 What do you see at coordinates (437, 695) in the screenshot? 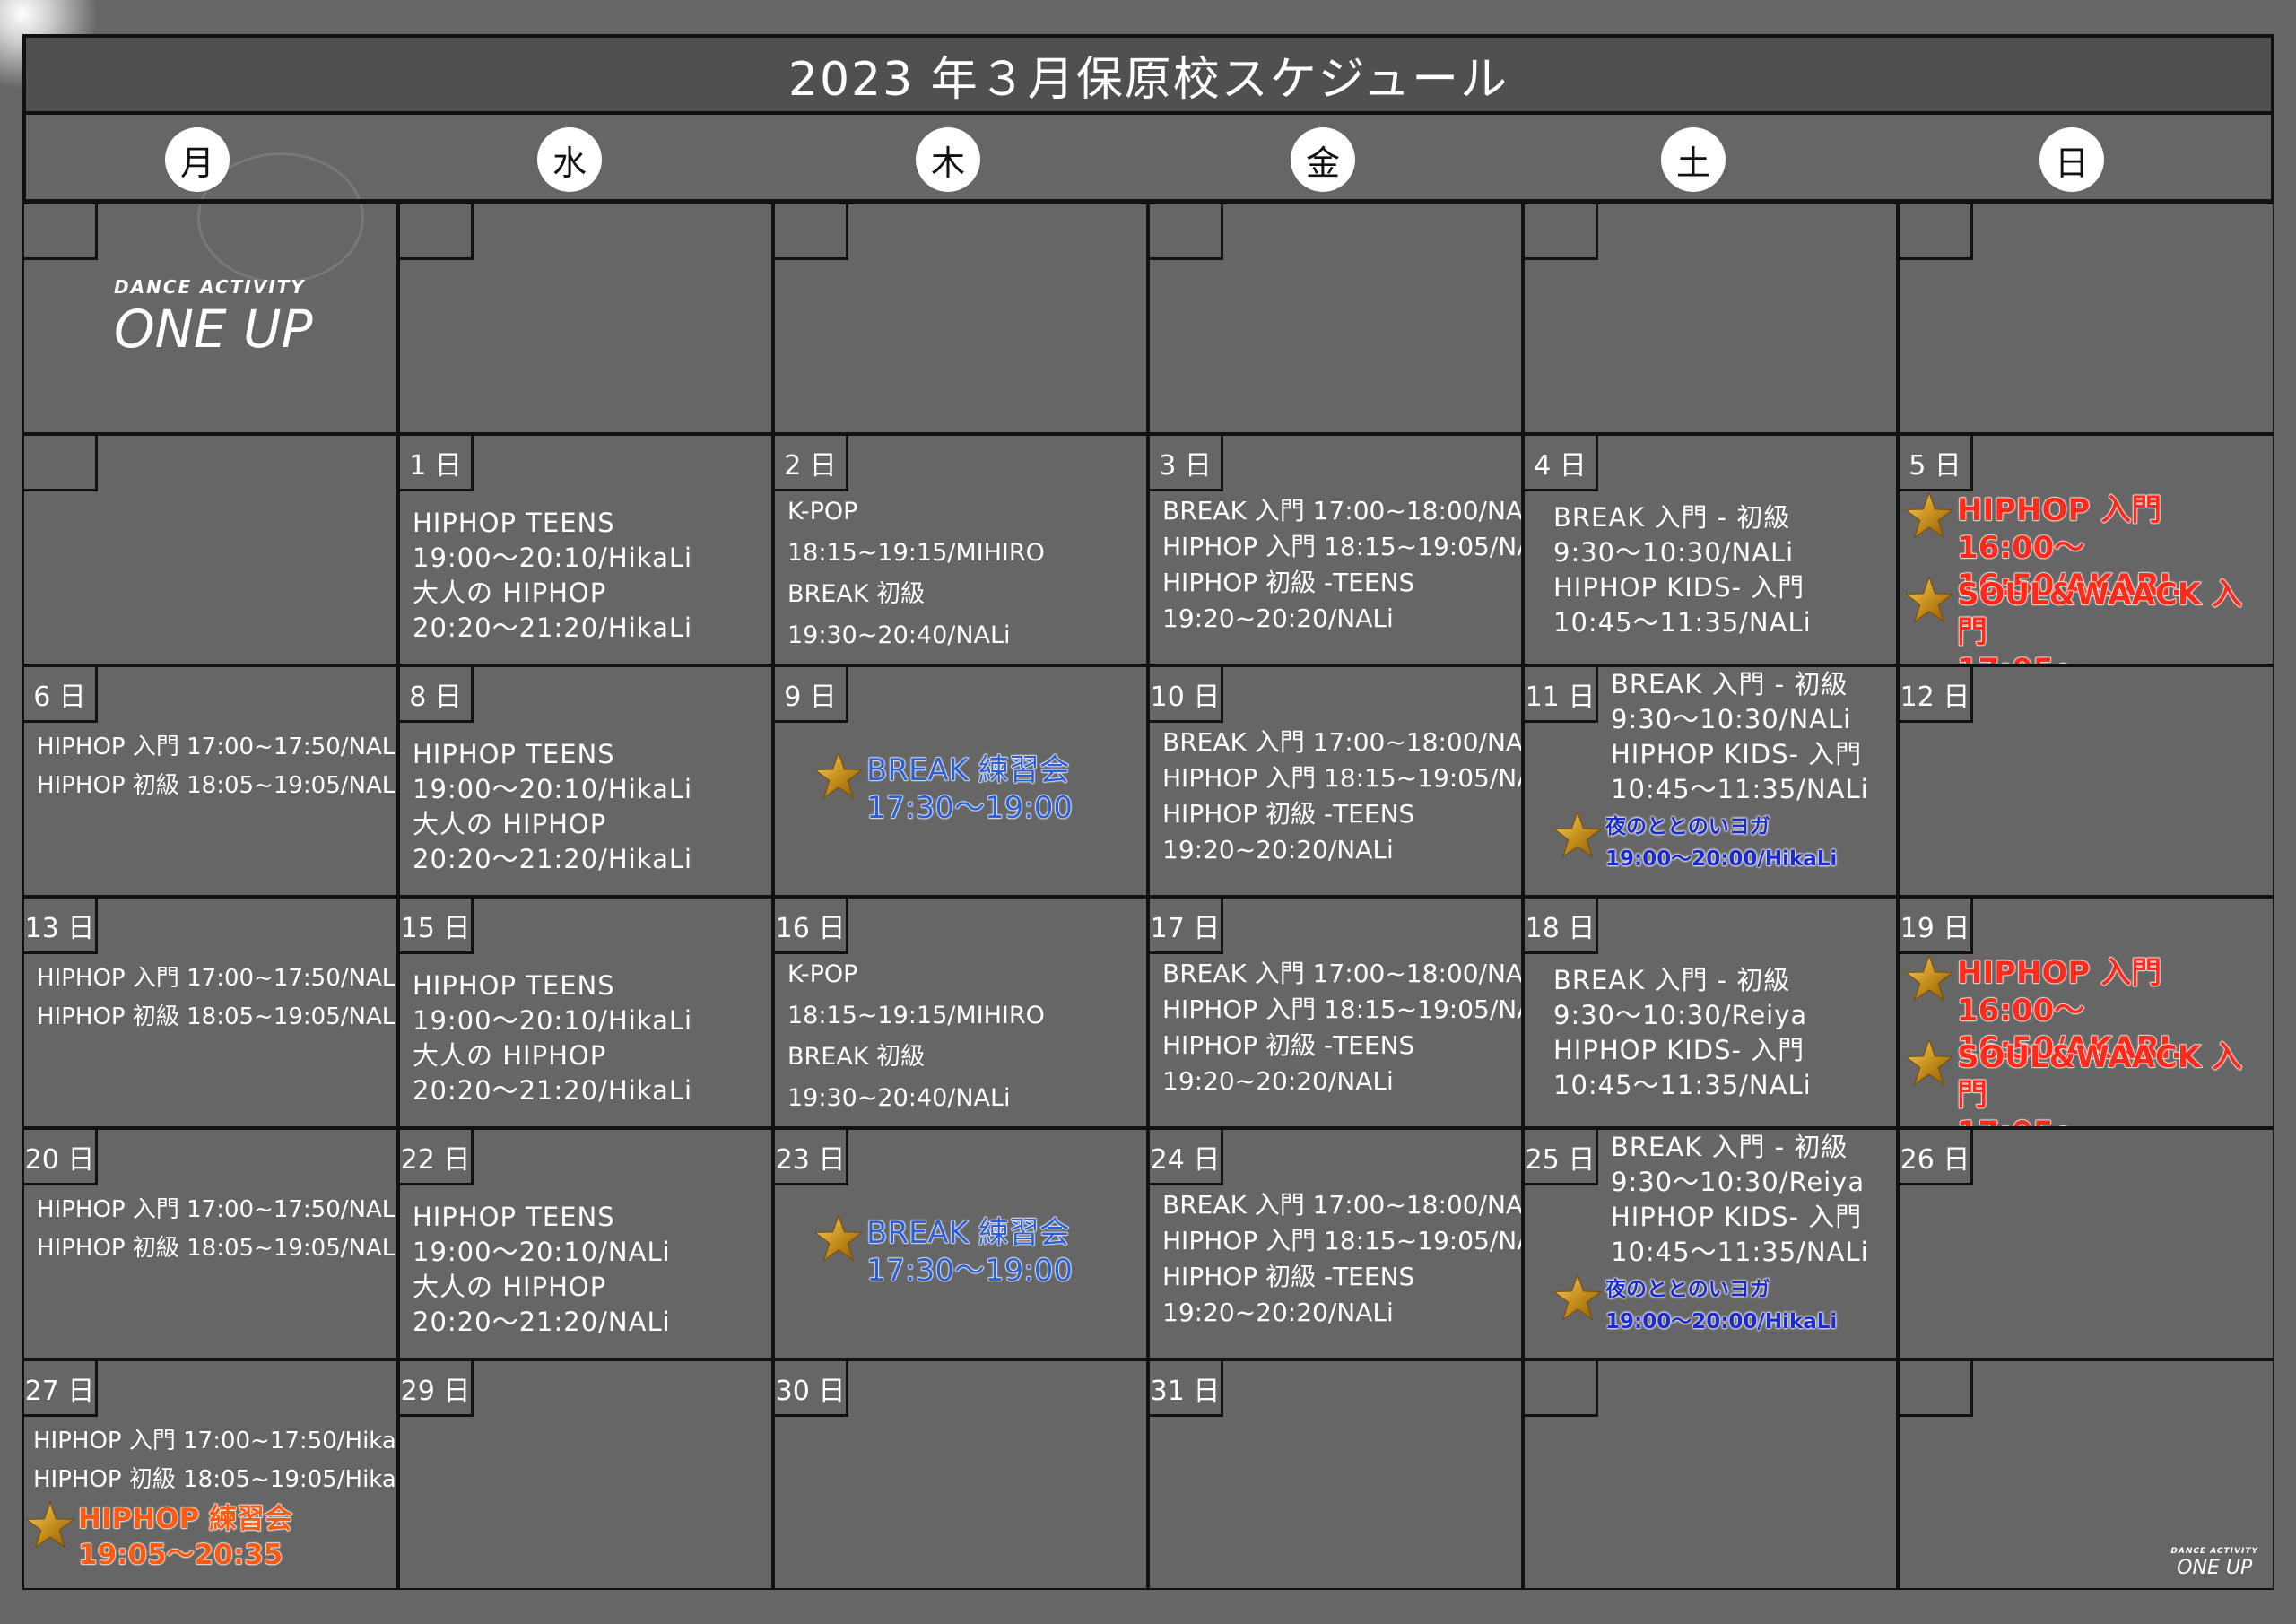
I see `date-label: 8 日` at bounding box center [437, 695].